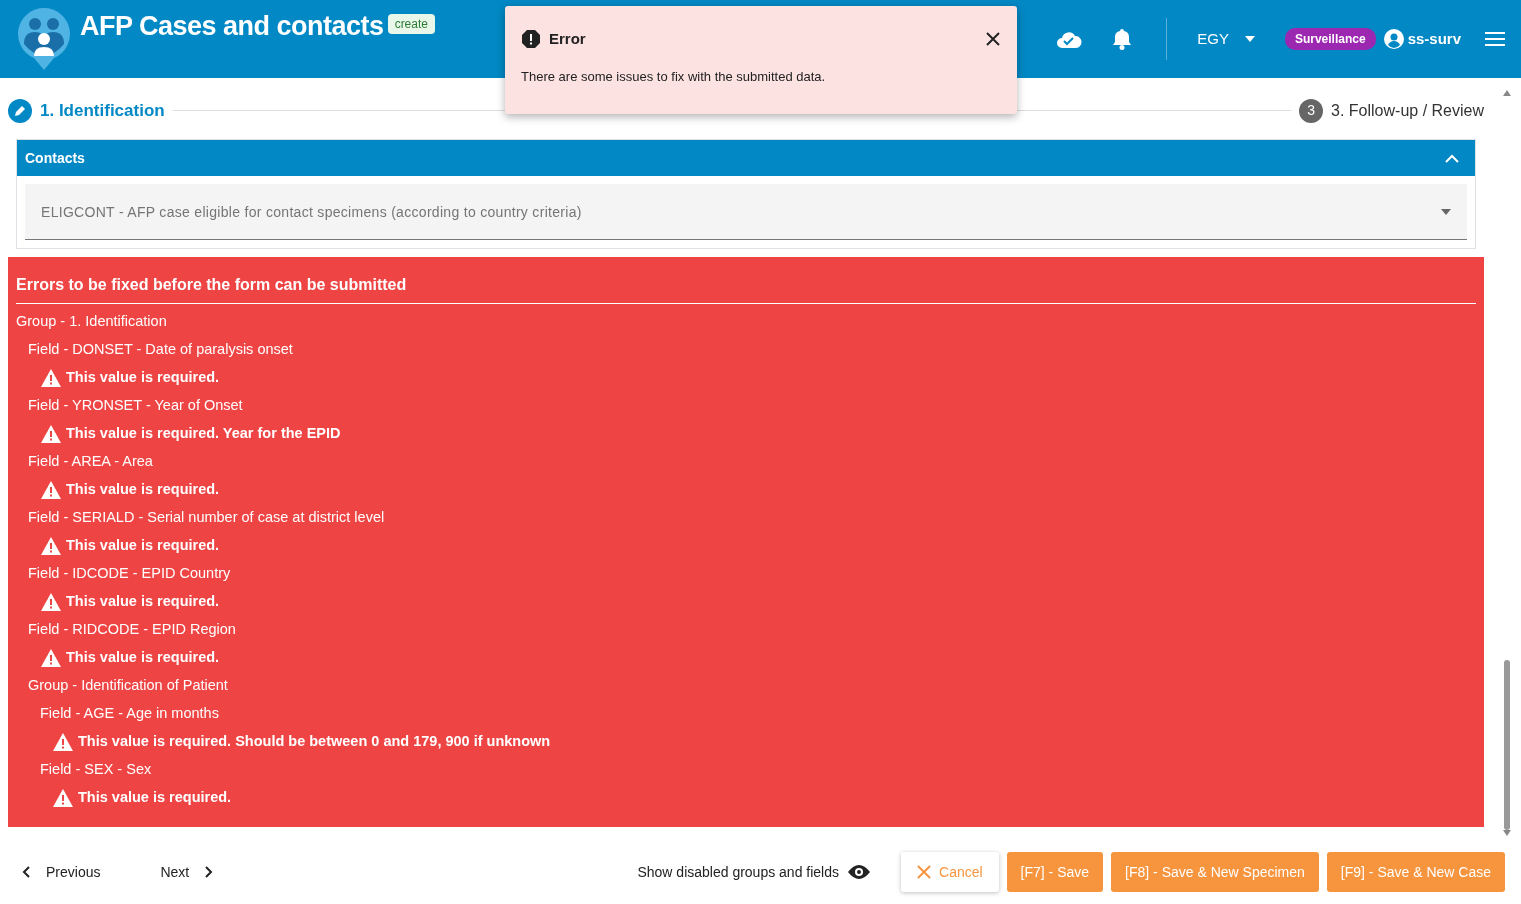 The height and width of the screenshot is (904, 1521). I want to click on field-label: Field - YRONSET - Year of Onset, so click(135, 406).